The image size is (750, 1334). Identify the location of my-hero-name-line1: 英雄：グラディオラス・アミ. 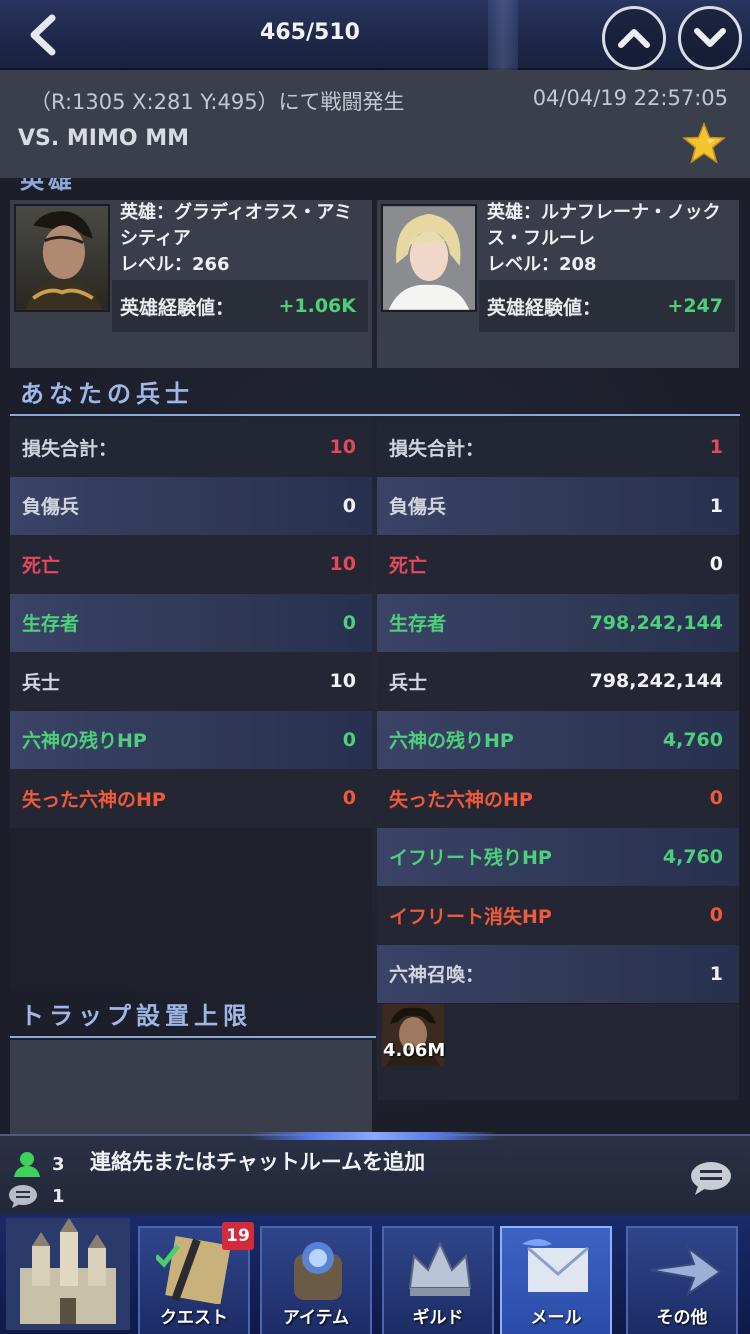
(236, 212).